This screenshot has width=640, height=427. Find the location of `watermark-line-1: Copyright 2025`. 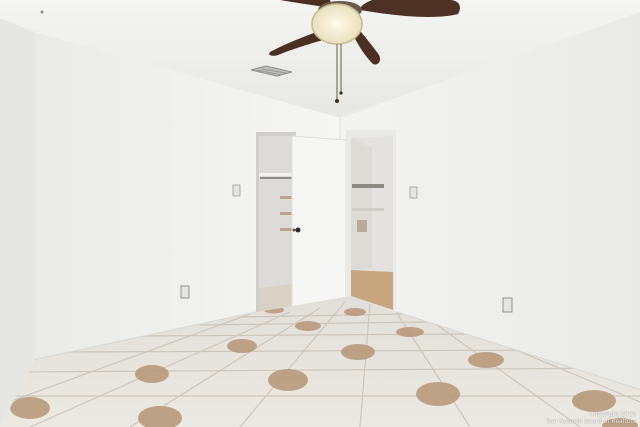

watermark-line-1: Copyright 2025 is located at coordinates (613, 414).